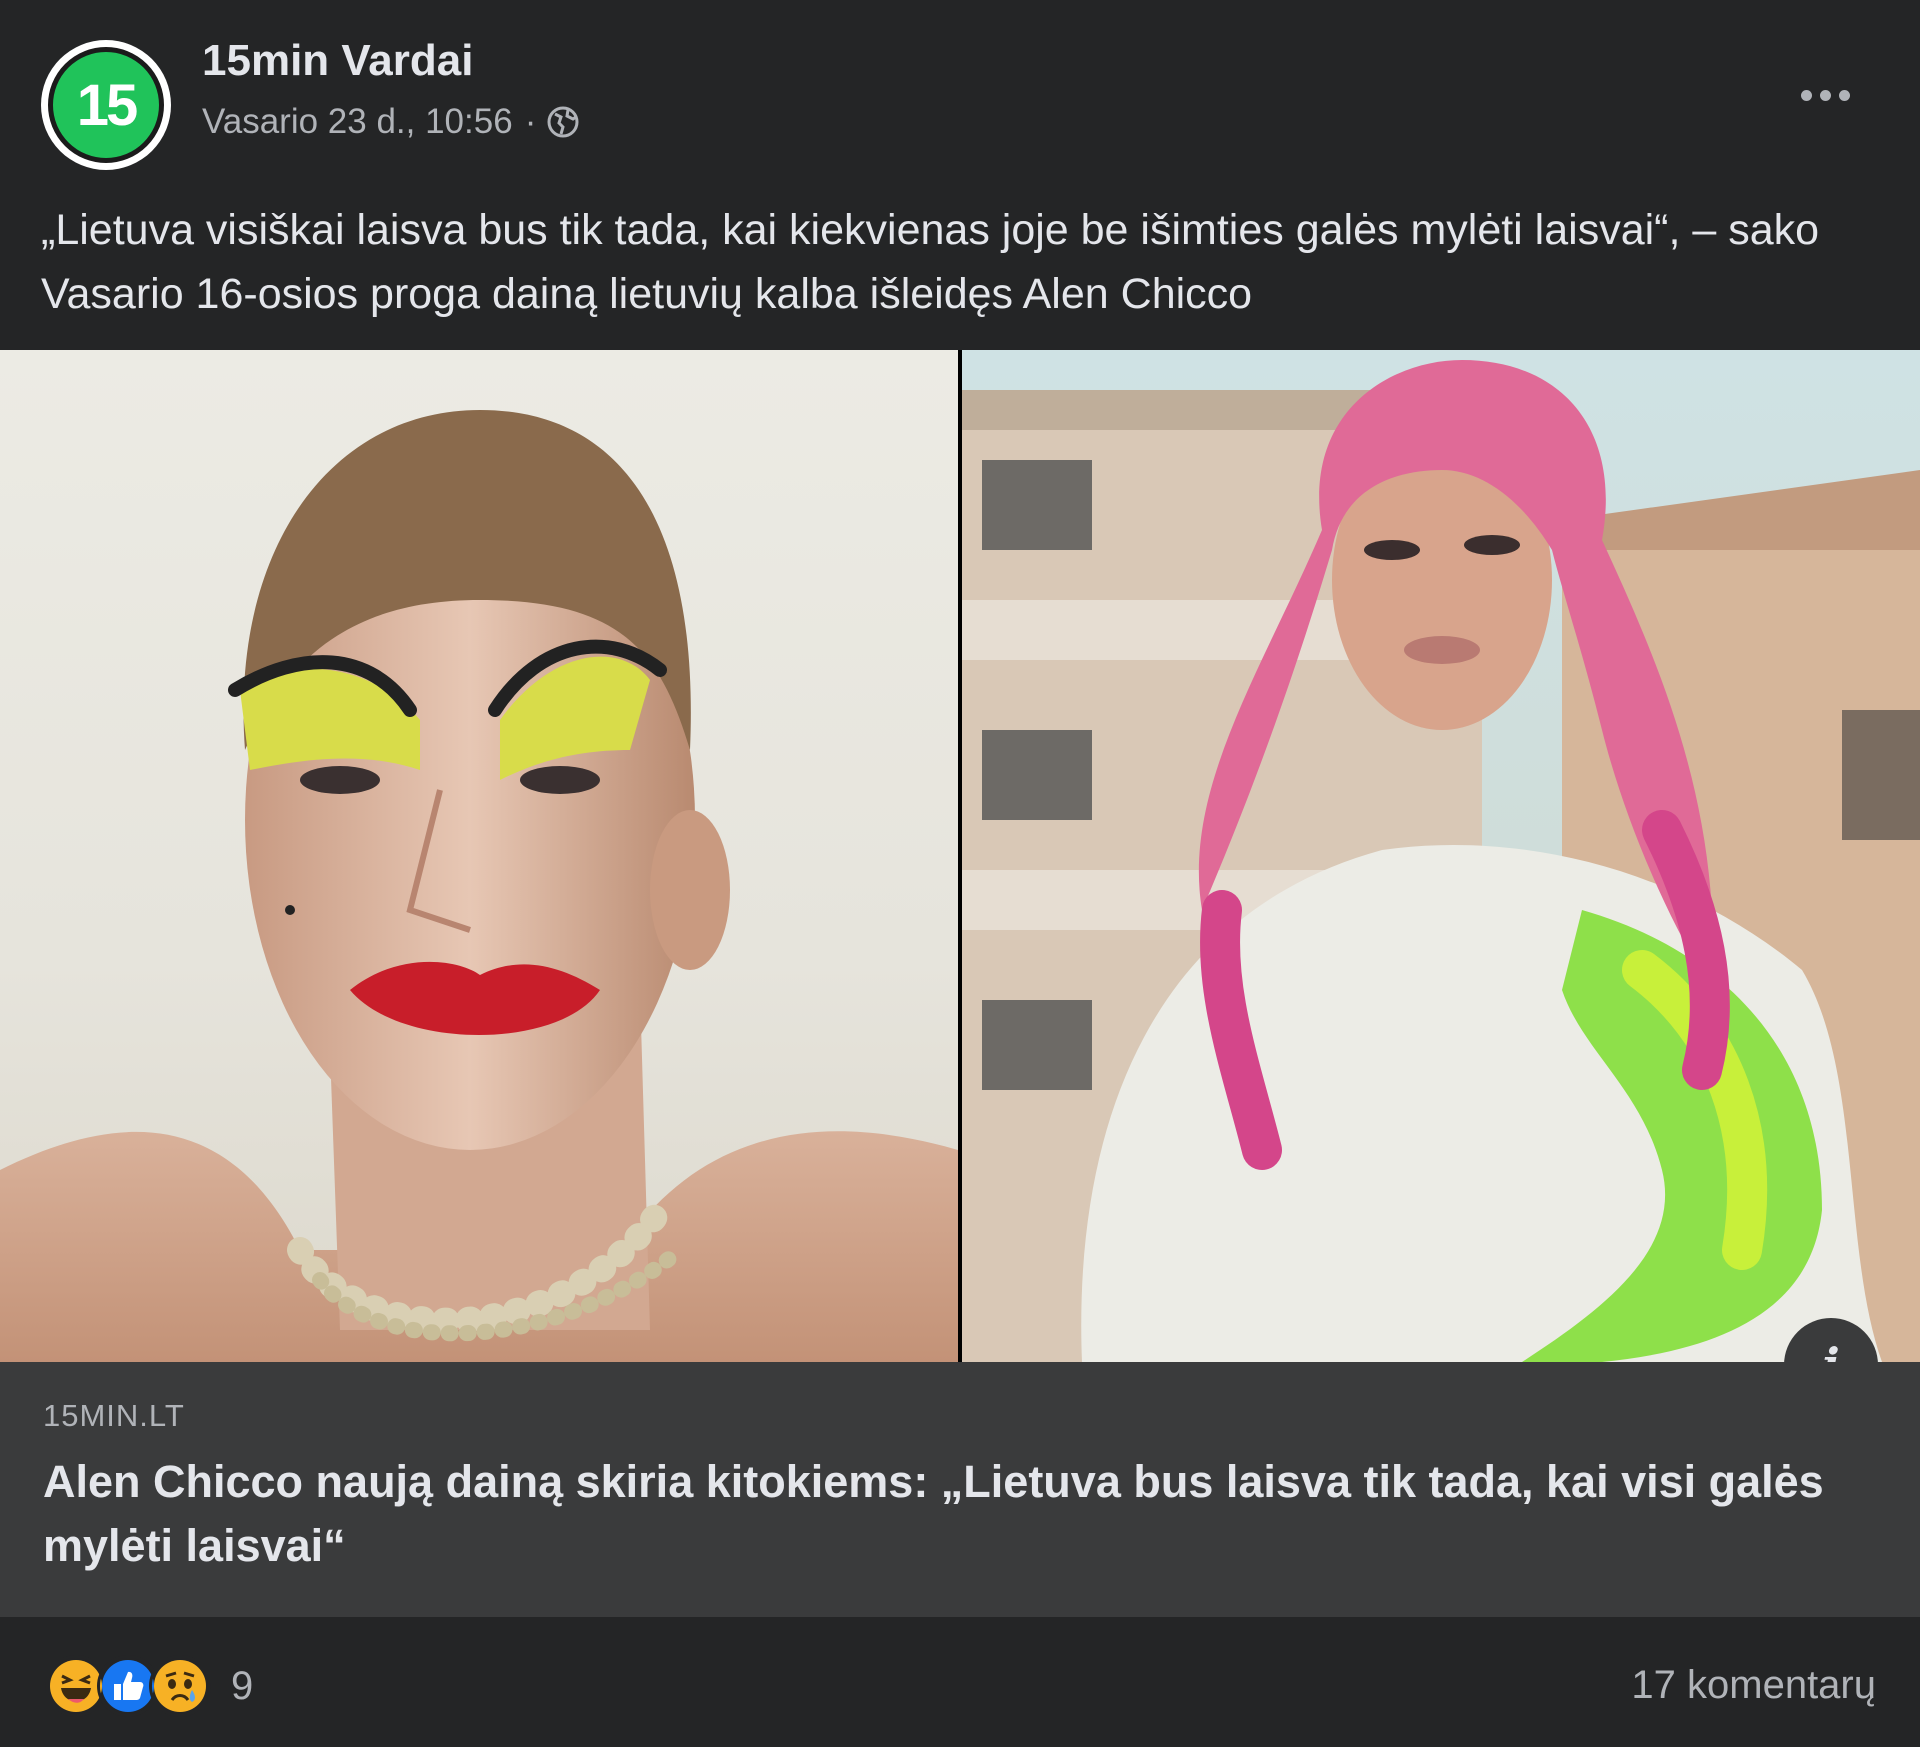 The image size is (1920, 1747). I want to click on avatar-logo: 15, so click(106, 105).